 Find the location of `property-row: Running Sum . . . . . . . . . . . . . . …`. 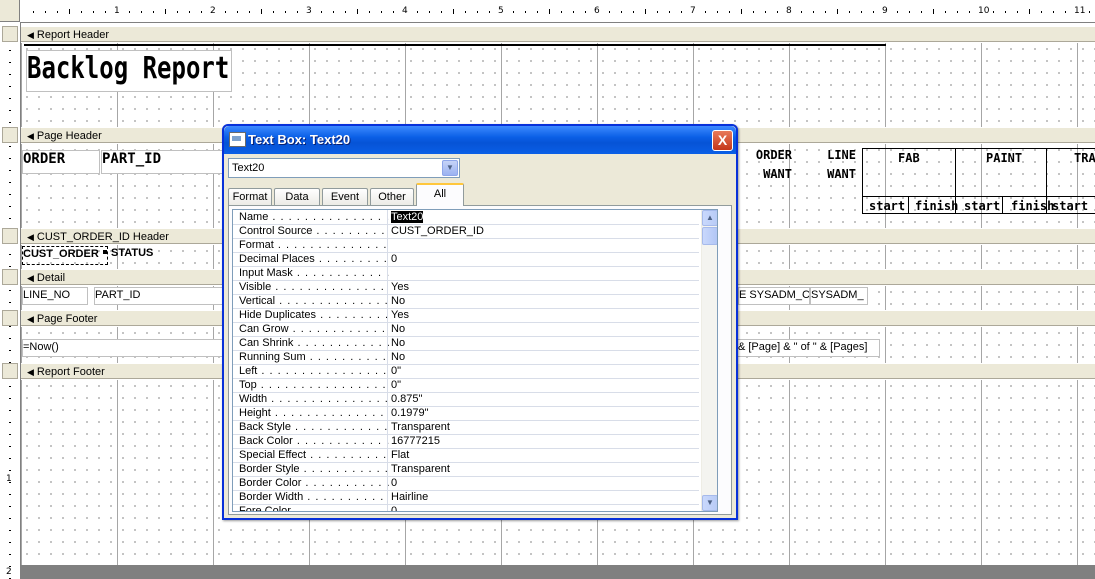

property-row: Running Sum . . . . . . . . . . . . . . … is located at coordinates (466, 357).